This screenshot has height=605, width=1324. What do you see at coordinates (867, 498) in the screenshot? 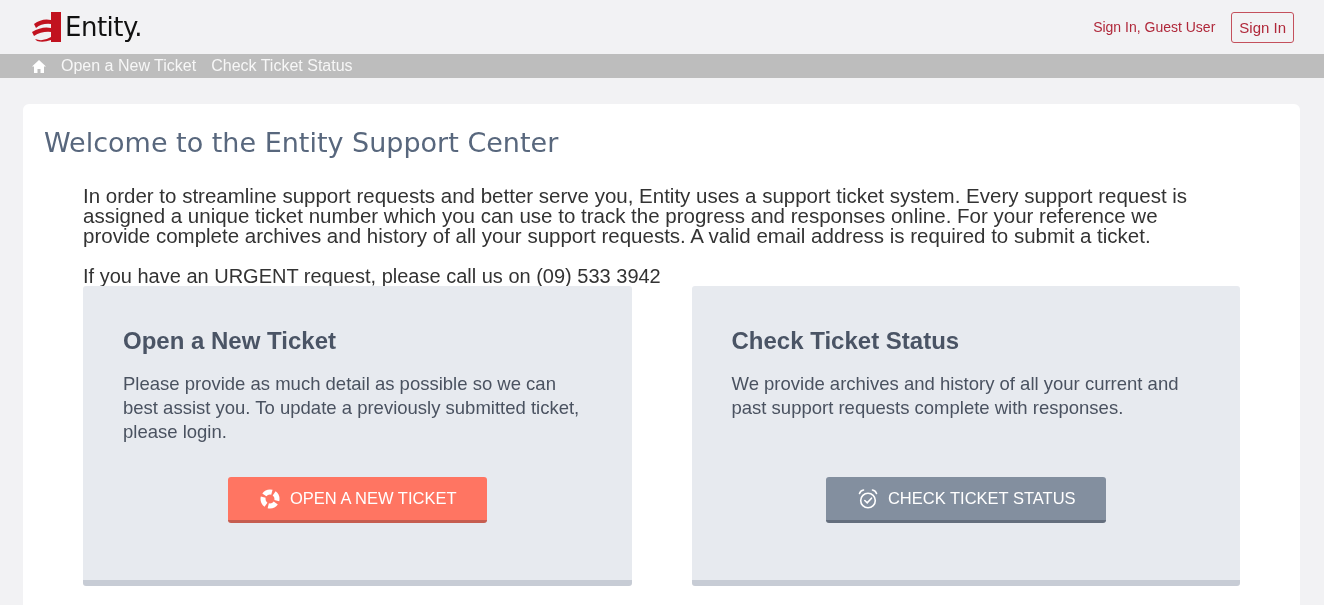
I see `alarm-clock-icon` at bounding box center [867, 498].